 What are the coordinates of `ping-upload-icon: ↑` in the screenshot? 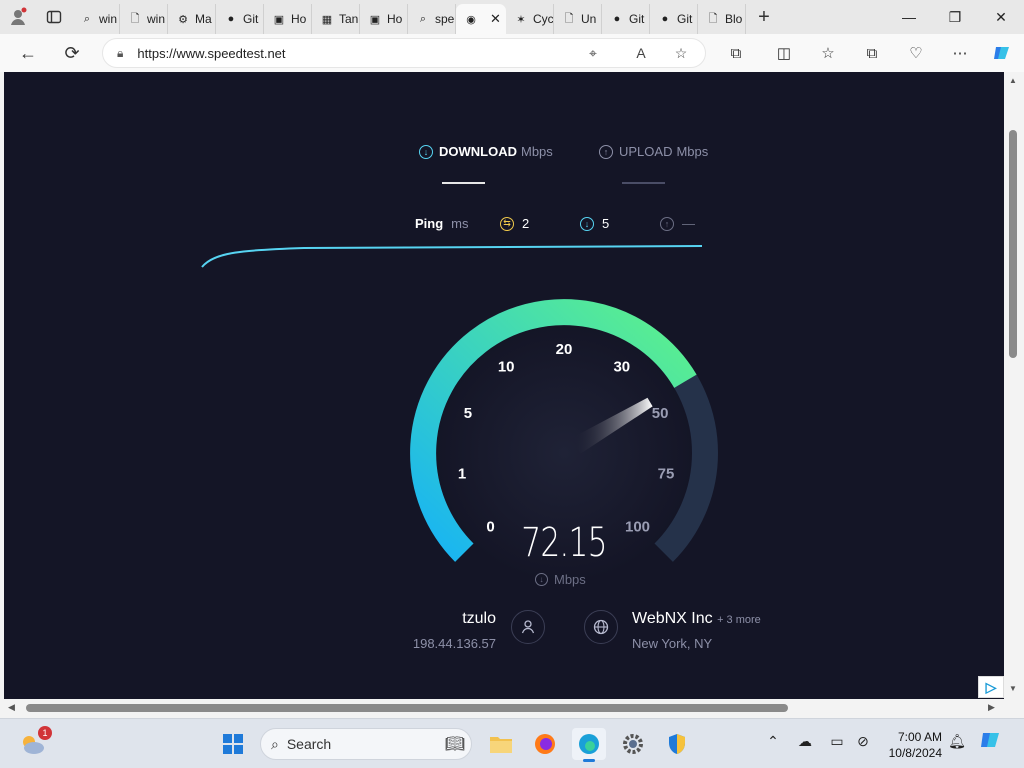 It's located at (667, 223).